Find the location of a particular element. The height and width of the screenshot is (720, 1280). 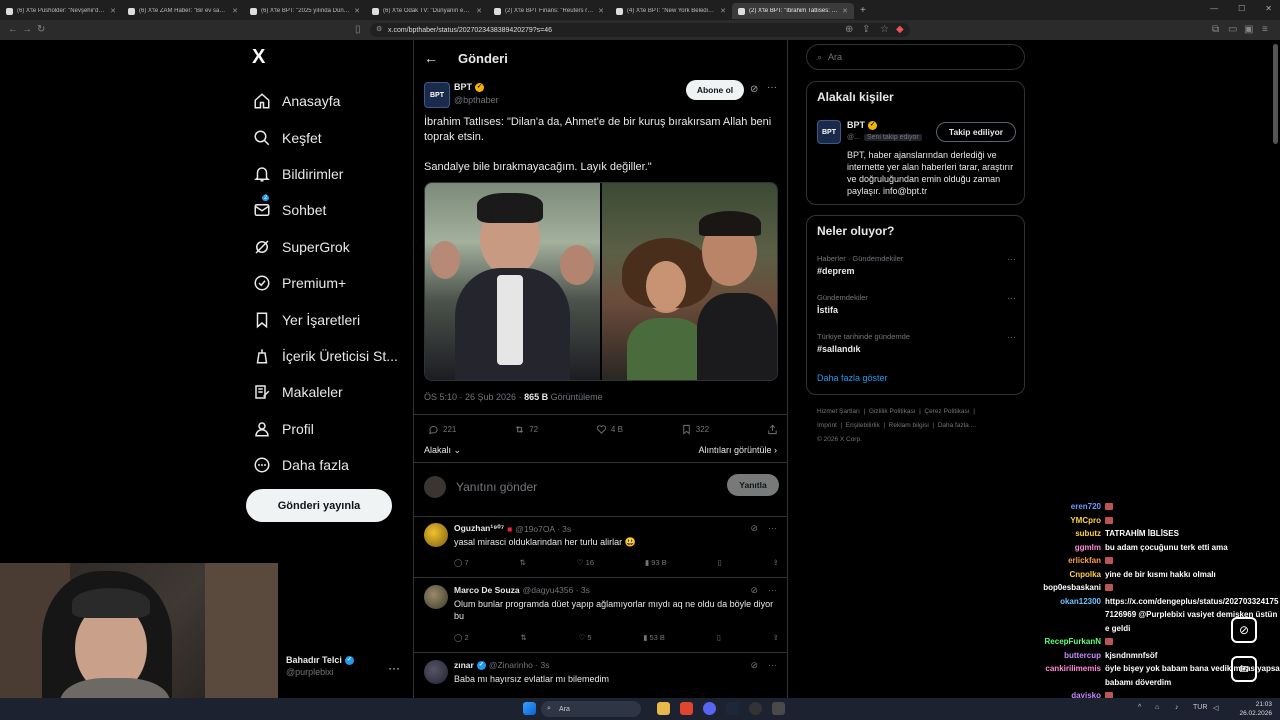

wallet-icon: ▣ is located at coordinates (1248, 29).